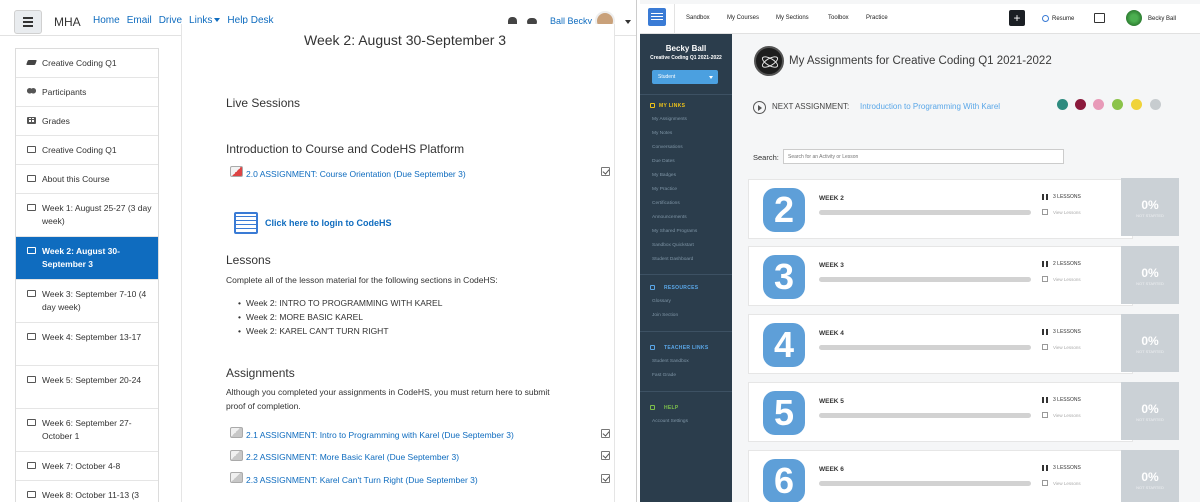  What do you see at coordinates (664, 189) in the screenshot?
I see `sidebar-item-my-practice: My Practice` at bounding box center [664, 189].